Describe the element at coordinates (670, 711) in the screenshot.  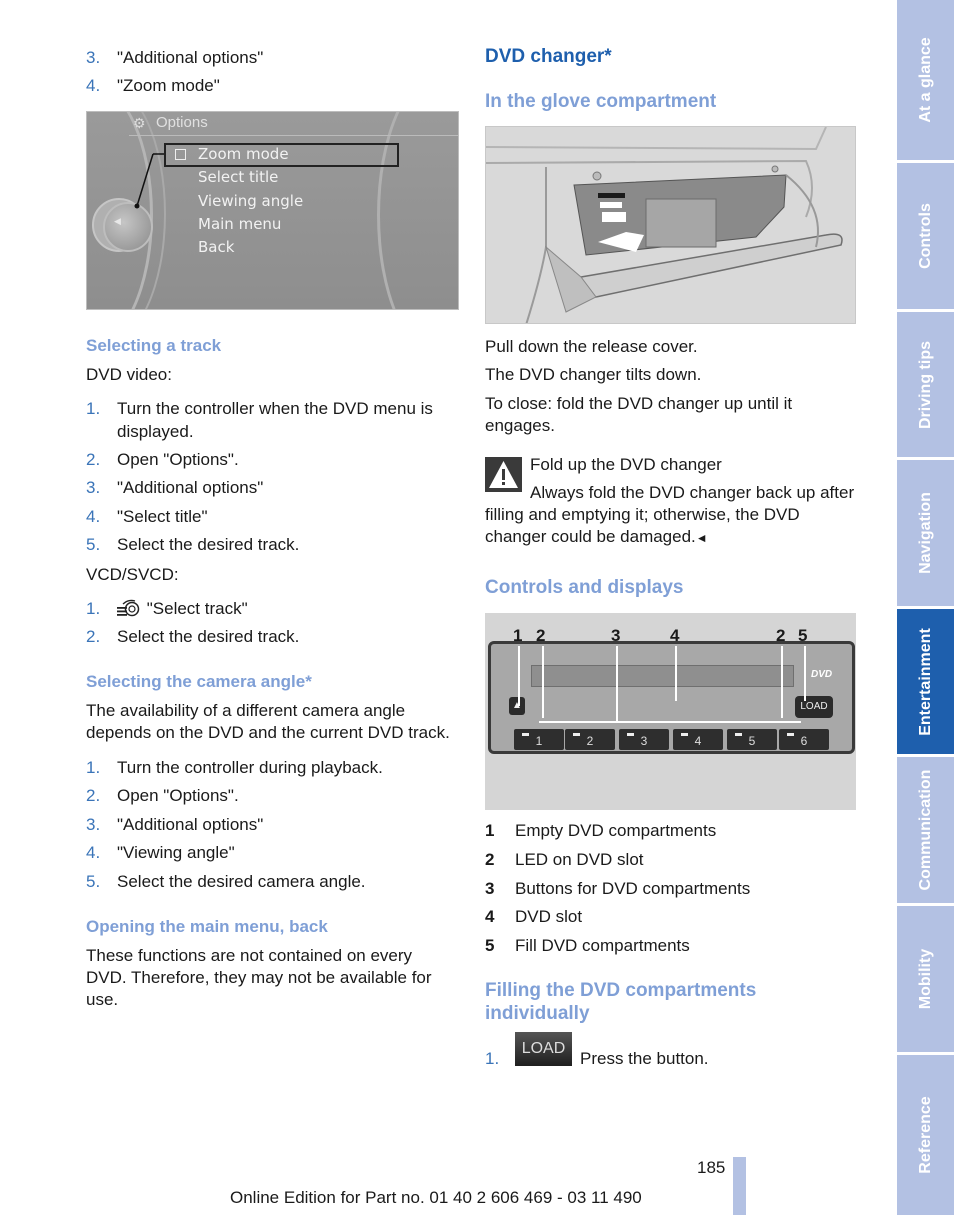
I see `dvd-changer-panel-illustration: 1 2 3 4 2 5 ▲ LOAD DVD 1 2 3 4 5 6` at that location.